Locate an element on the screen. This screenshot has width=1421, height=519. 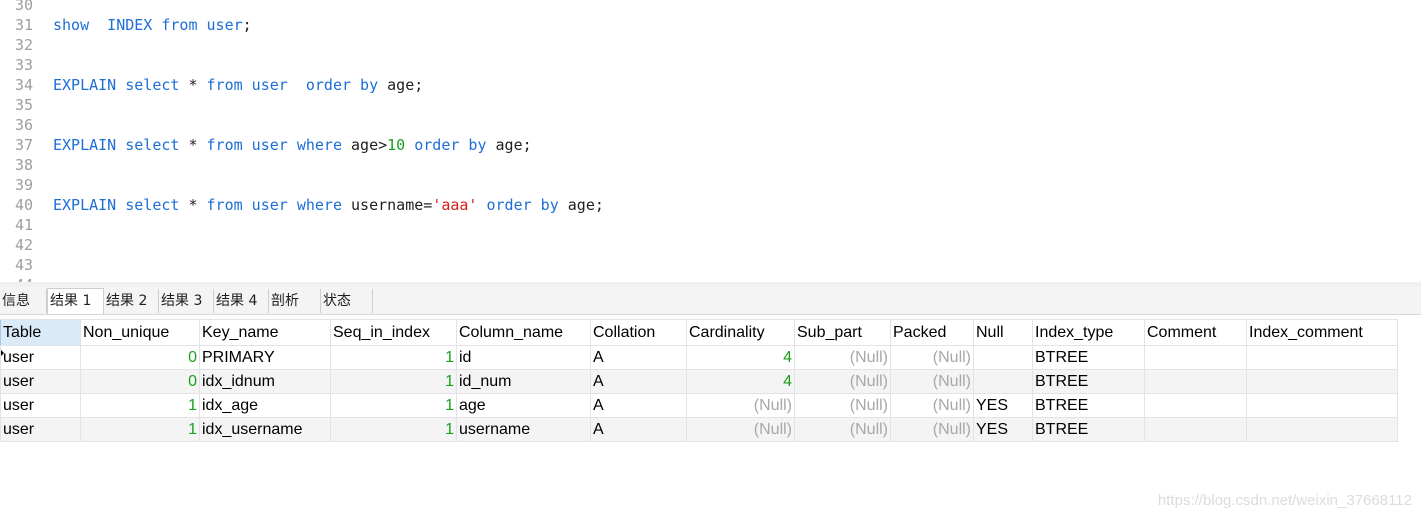
cell-column-name: id_num is located at coordinates (523, 381).